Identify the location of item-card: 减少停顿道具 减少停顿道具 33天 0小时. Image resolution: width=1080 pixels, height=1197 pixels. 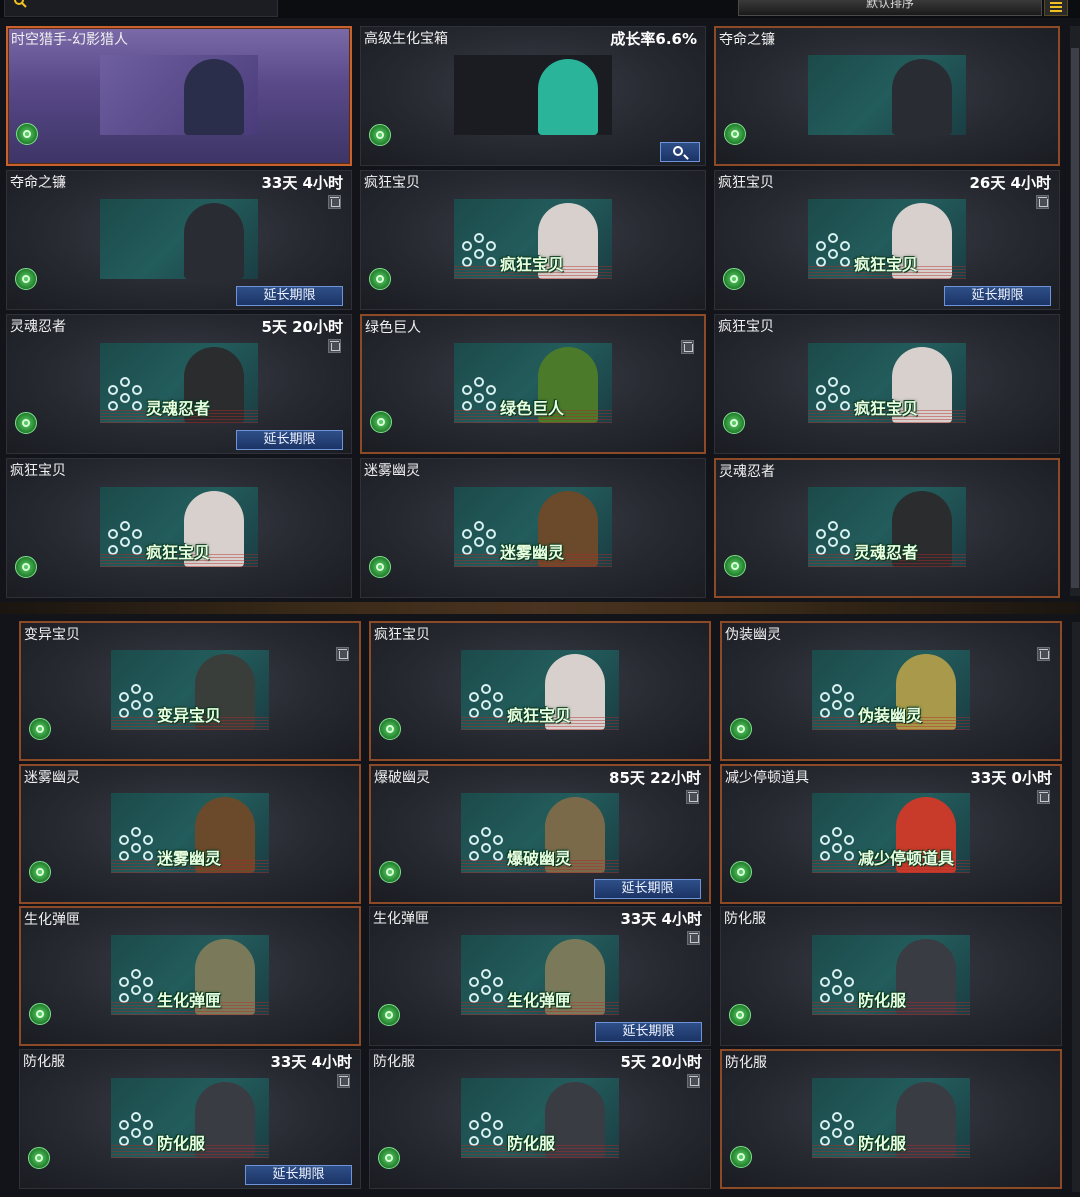
(891, 834).